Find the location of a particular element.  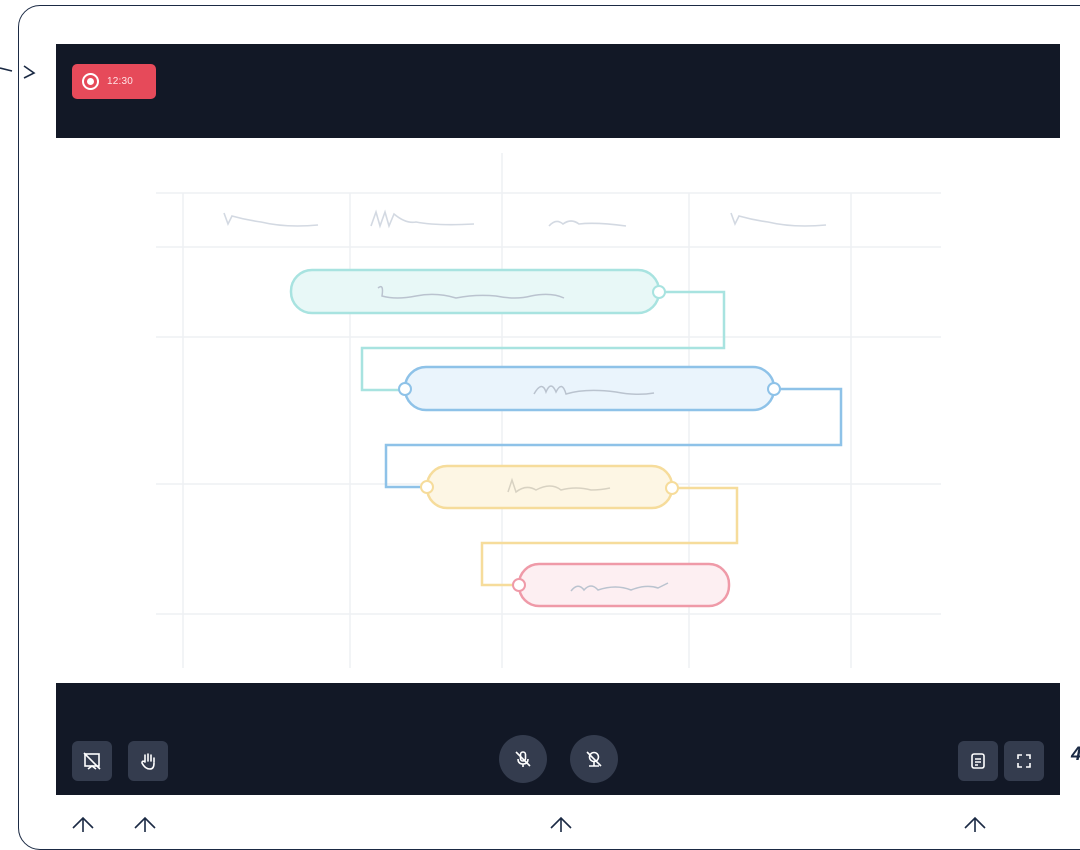

raise-hand-icon is located at coordinates (148, 761).